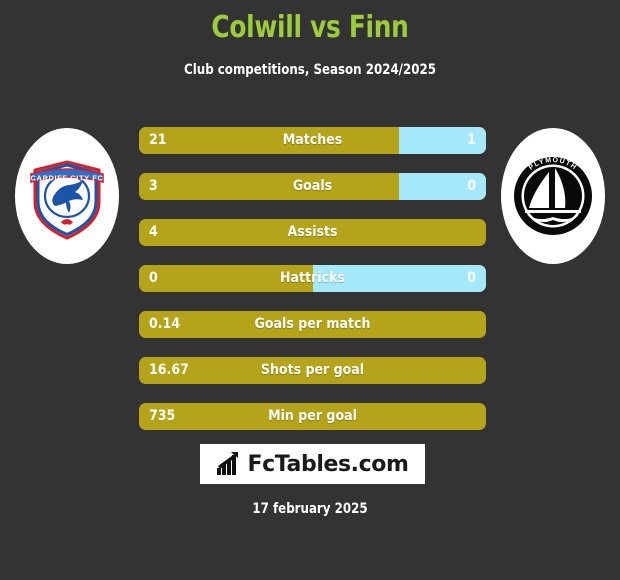 The image size is (620, 580). I want to click on stat-label: Assists, so click(312, 232).